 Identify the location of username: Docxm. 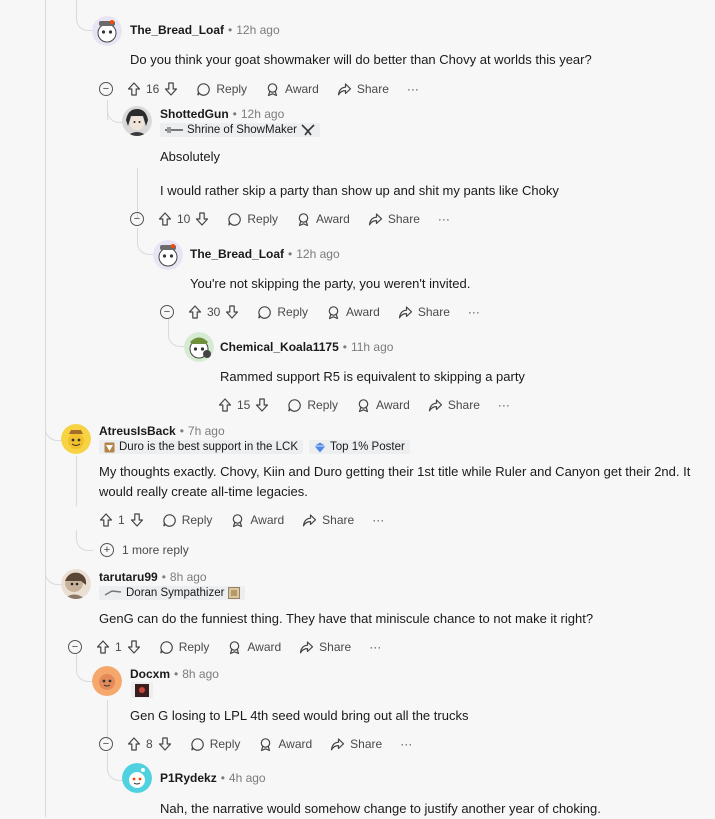
(150, 674).